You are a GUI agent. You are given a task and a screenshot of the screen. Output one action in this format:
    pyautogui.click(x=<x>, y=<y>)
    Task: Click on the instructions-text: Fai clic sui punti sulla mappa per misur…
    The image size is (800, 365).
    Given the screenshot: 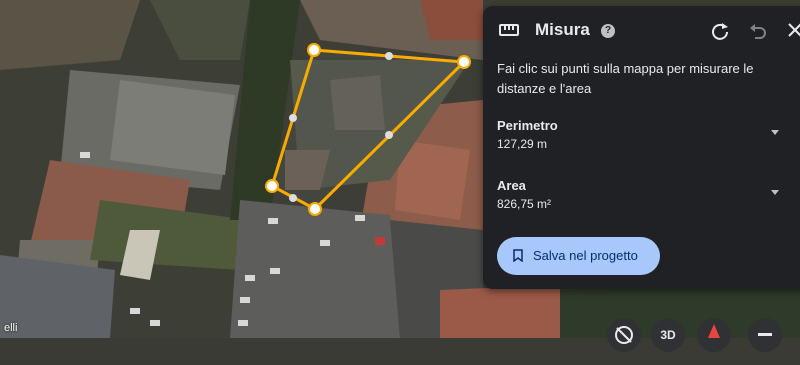 What is the action you would take?
    pyautogui.click(x=625, y=78)
    